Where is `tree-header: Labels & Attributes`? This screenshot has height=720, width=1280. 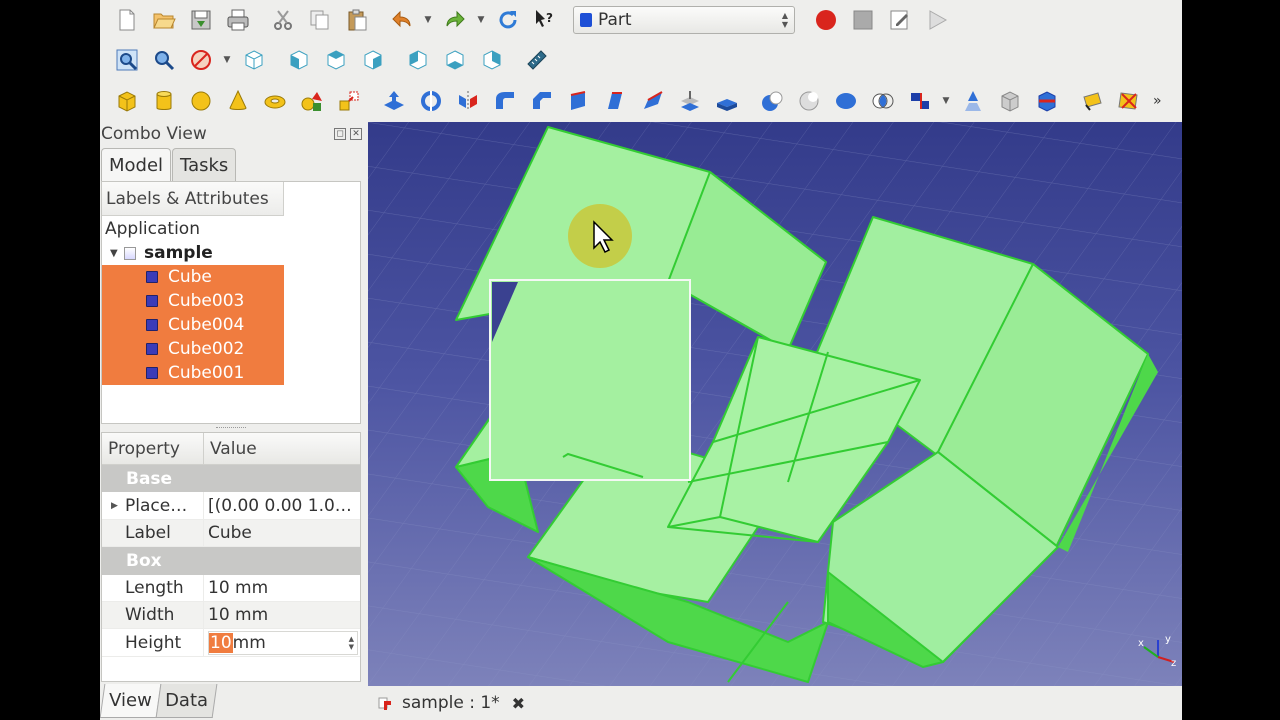
tree-header: Labels & Attributes is located at coordinates (193, 199).